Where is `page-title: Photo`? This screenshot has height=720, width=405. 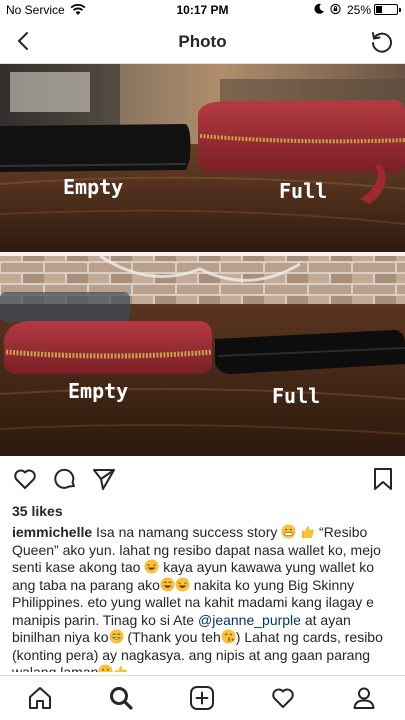 page-title: Photo is located at coordinates (202, 41).